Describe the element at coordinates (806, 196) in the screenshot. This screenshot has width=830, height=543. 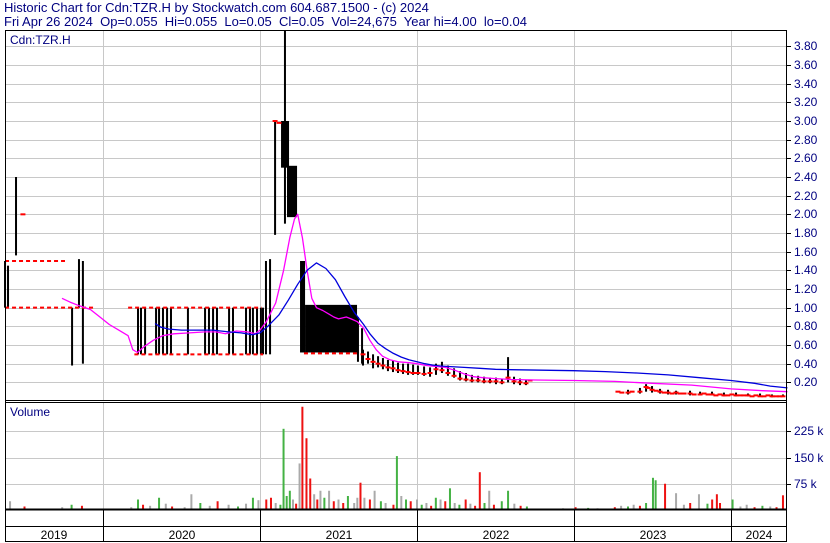
I see `price-axis-tick-label: 2.20` at that location.